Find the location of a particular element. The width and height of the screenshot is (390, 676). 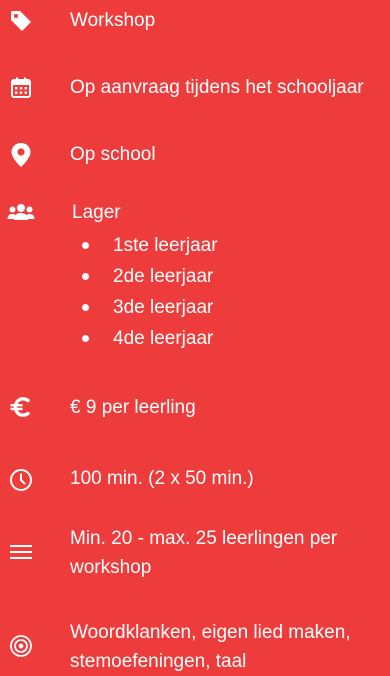

target-icon is located at coordinates (21, 646).